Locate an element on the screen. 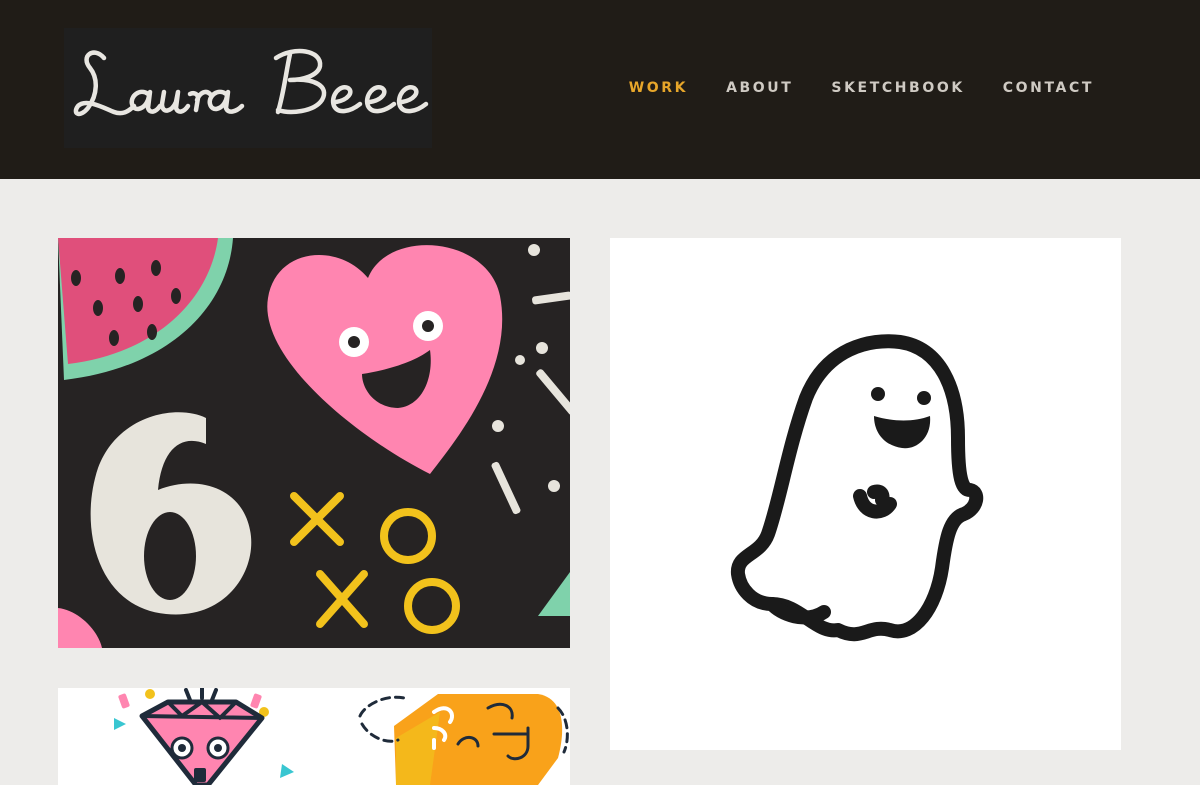  diamond-cheese-image is located at coordinates (314, 736).